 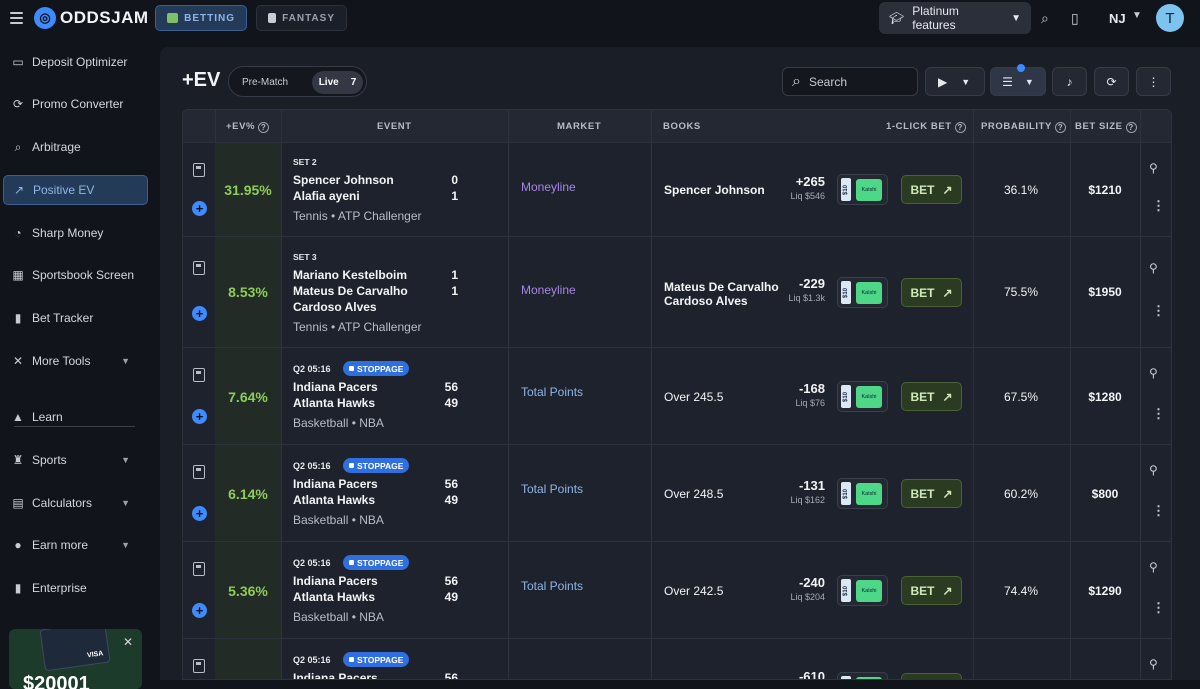 What do you see at coordinates (850, 81) in the screenshot?
I see `search-field: ⌕ Search` at bounding box center [850, 81].